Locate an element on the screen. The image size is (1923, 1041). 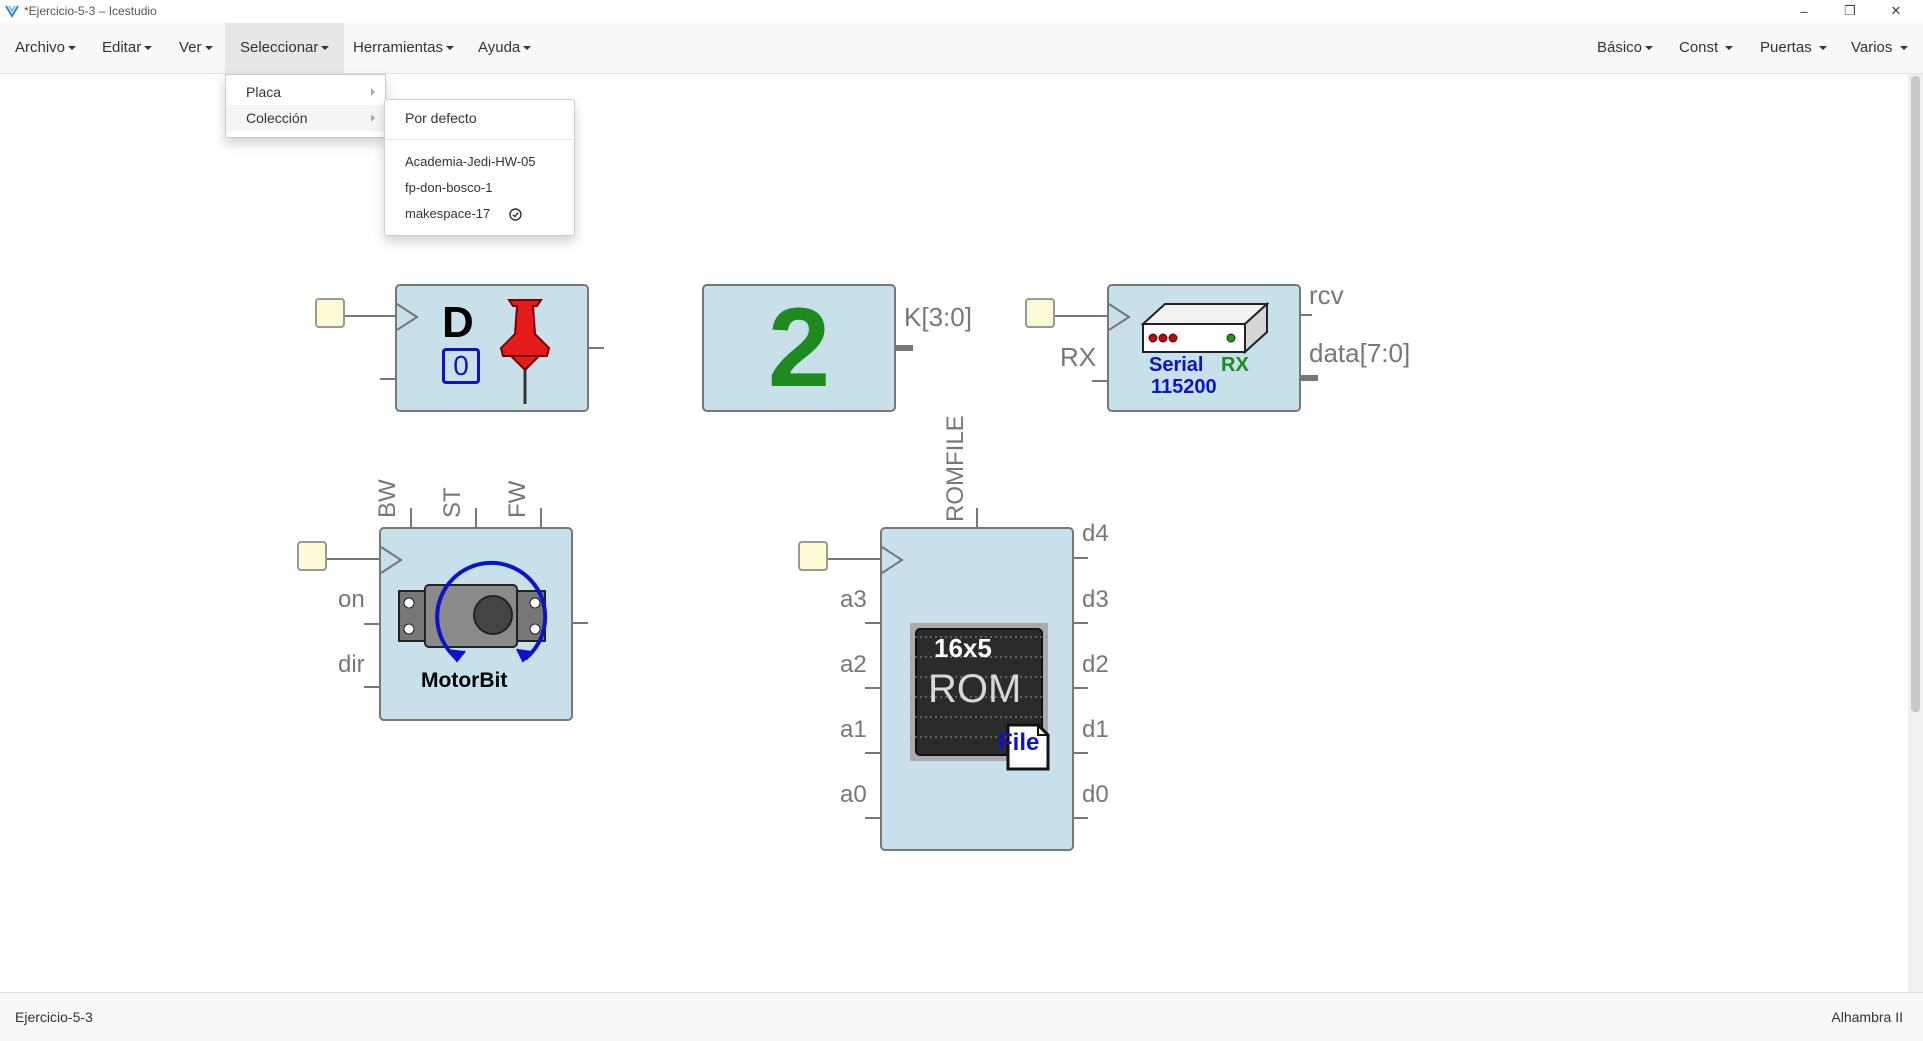
menu-item-coleccion-label: Colección is located at coordinates (277, 118).